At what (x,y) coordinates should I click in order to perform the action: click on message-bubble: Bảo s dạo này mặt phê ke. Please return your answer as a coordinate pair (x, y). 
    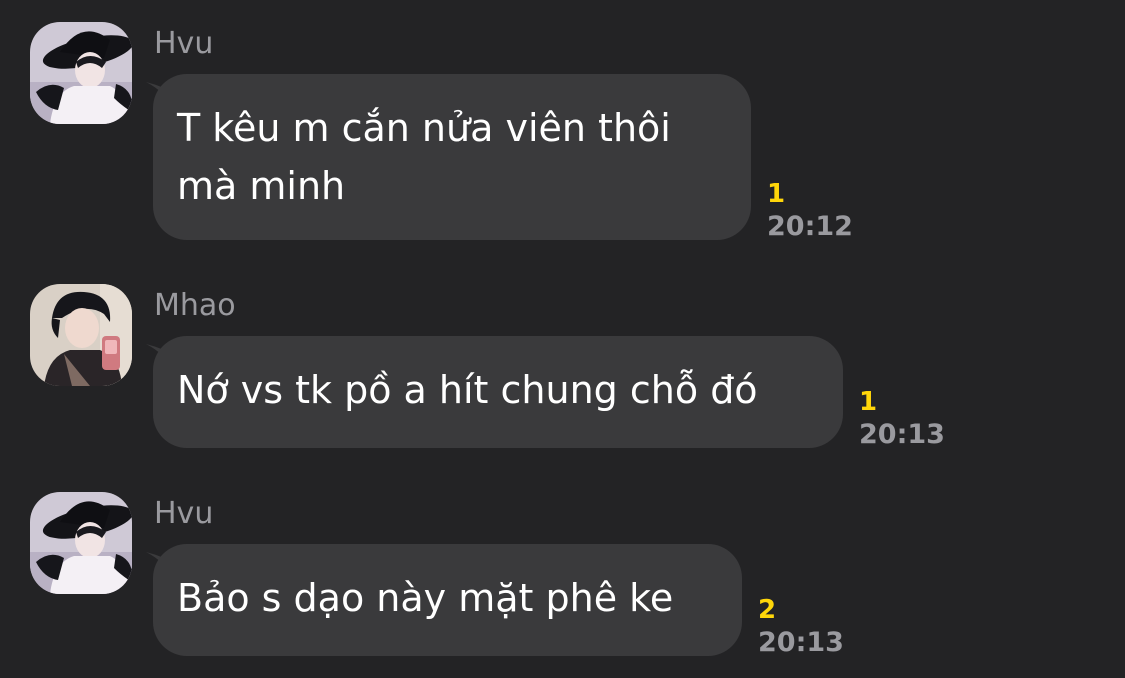
    Looking at the image, I should click on (444, 600).